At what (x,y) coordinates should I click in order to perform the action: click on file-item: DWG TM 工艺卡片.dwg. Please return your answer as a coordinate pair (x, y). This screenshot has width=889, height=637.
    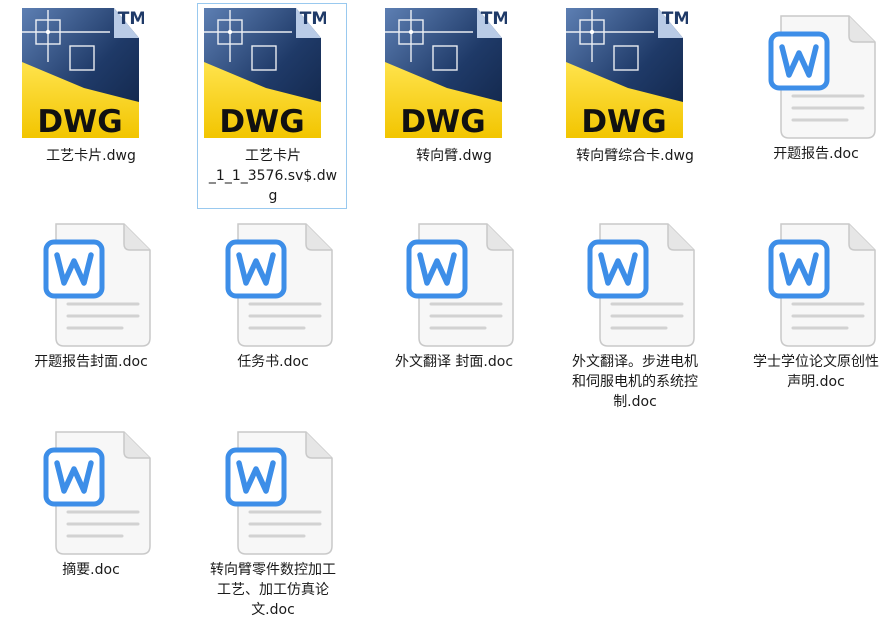
    Looking at the image, I should click on (90, 85).